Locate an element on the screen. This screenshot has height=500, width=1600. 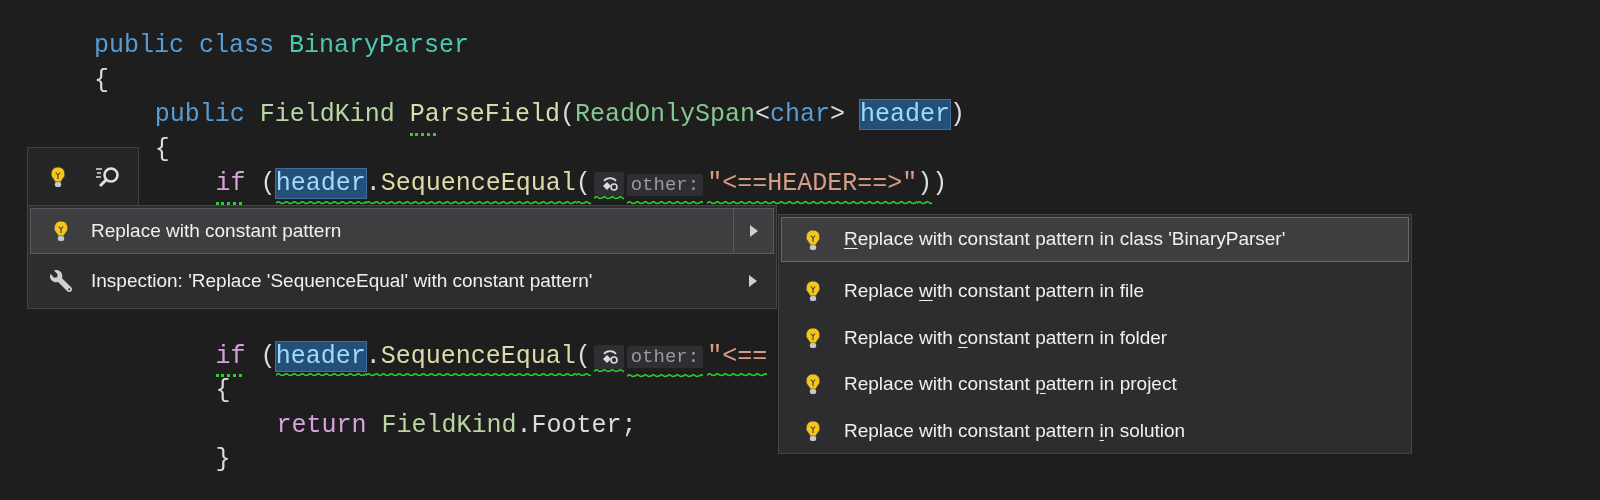
menu-item-label: Inspection: 'Replace 'SequenceEqual' with constant pattern' is located at coordinates (342, 280).